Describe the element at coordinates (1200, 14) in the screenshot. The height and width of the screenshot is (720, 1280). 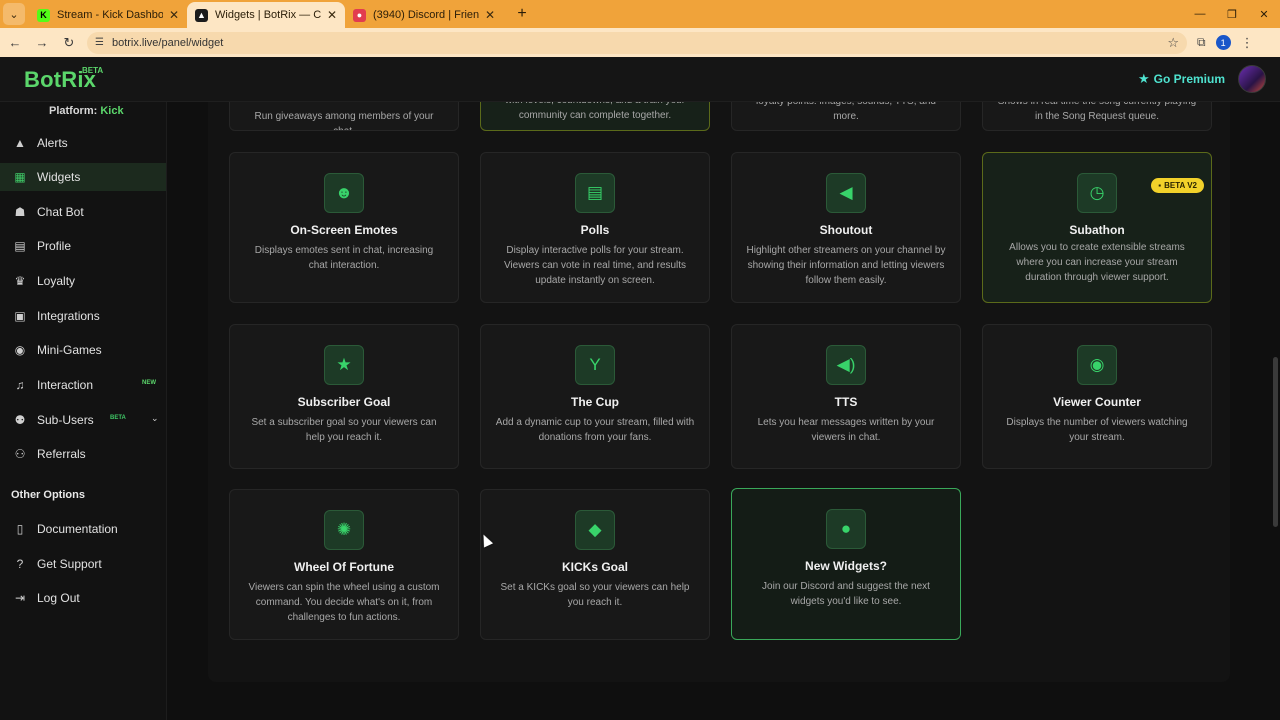
I see `minimize-icon: —` at that location.